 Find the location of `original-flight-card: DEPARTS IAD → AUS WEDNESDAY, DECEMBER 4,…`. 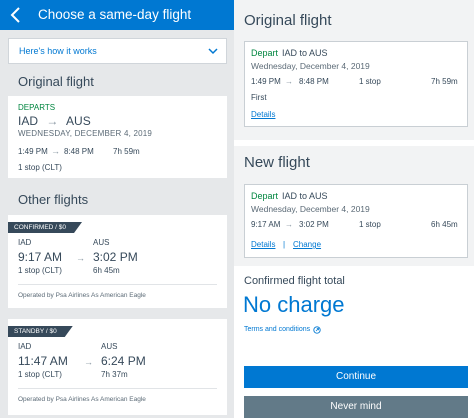

original-flight-card: DEPARTS IAD → AUS WEDNESDAY, DECEMBER 4,… is located at coordinates (117, 137).